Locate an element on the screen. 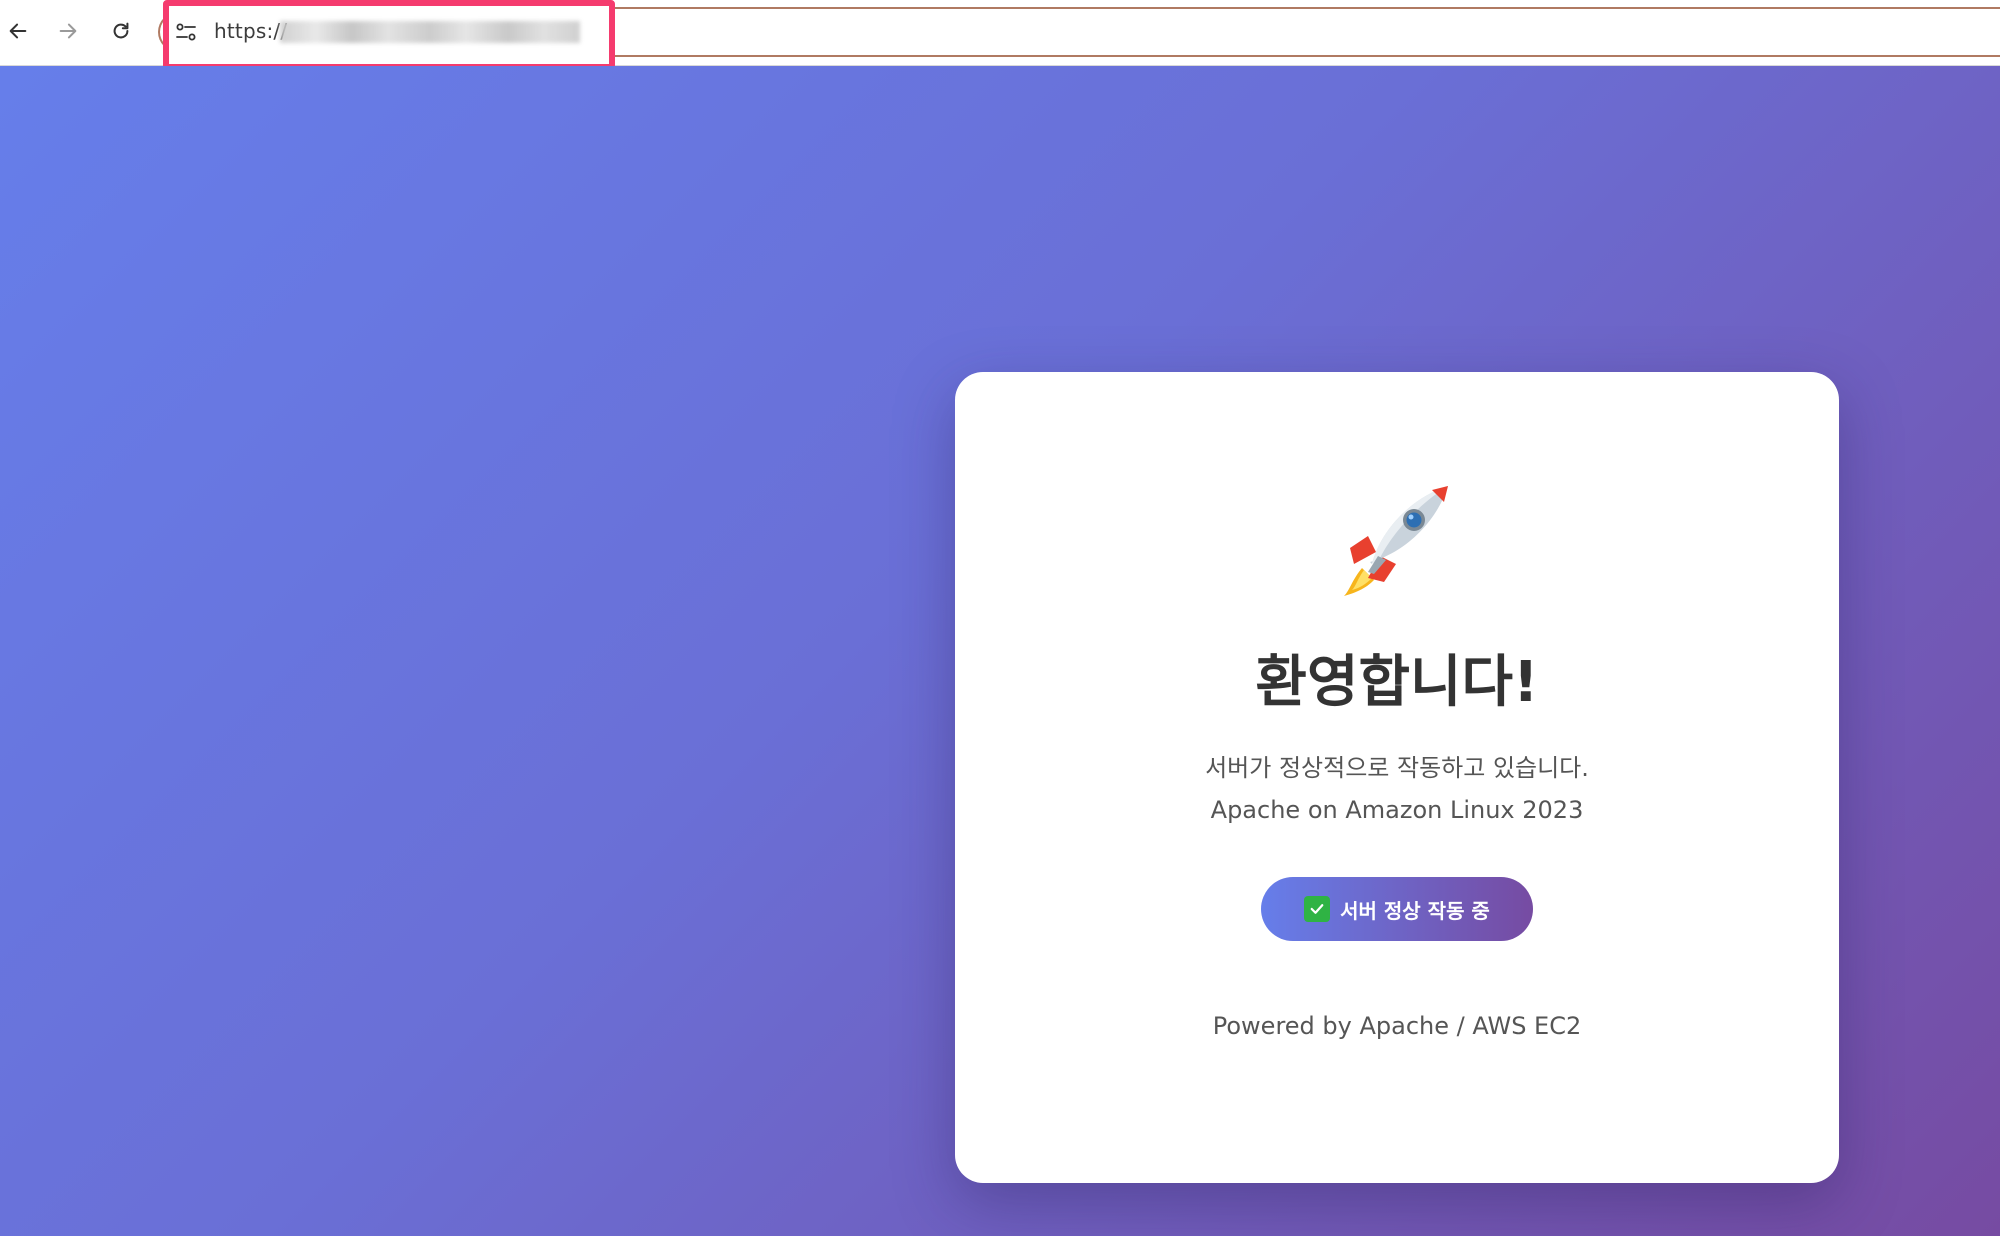 The height and width of the screenshot is (1236, 2000). back-button is located at coordinates (18, 31).